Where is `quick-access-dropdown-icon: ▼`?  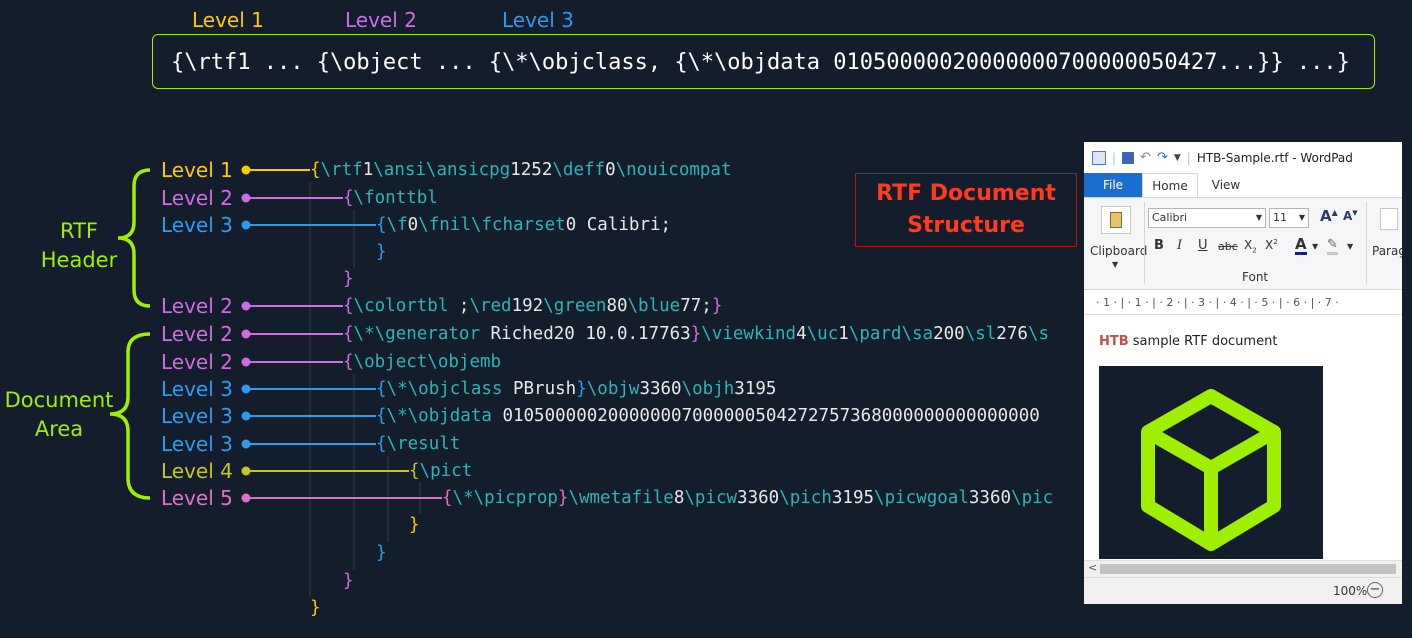 quick-access-dropdown-icon: ▼ is located at coordinates (1177, 158).